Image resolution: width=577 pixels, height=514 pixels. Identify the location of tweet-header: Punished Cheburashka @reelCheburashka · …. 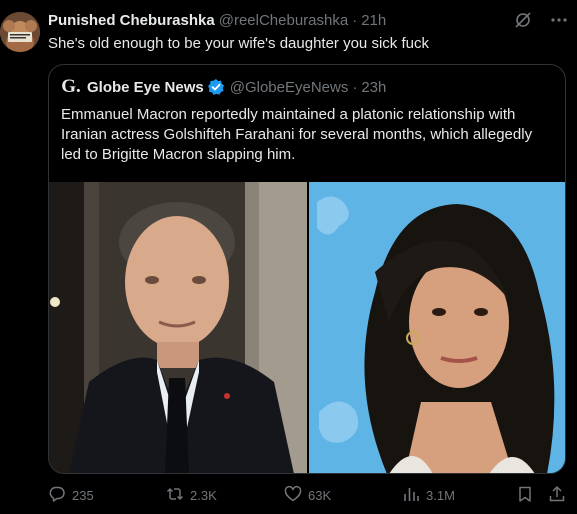
(292, 20).